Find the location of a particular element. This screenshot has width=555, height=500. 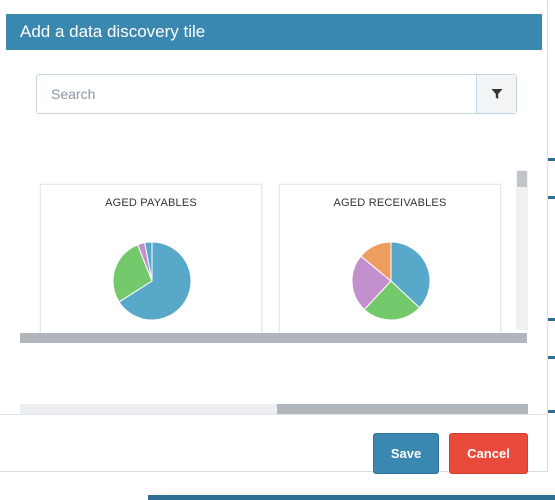

save-button: Save is located at coordinates (406, 453).